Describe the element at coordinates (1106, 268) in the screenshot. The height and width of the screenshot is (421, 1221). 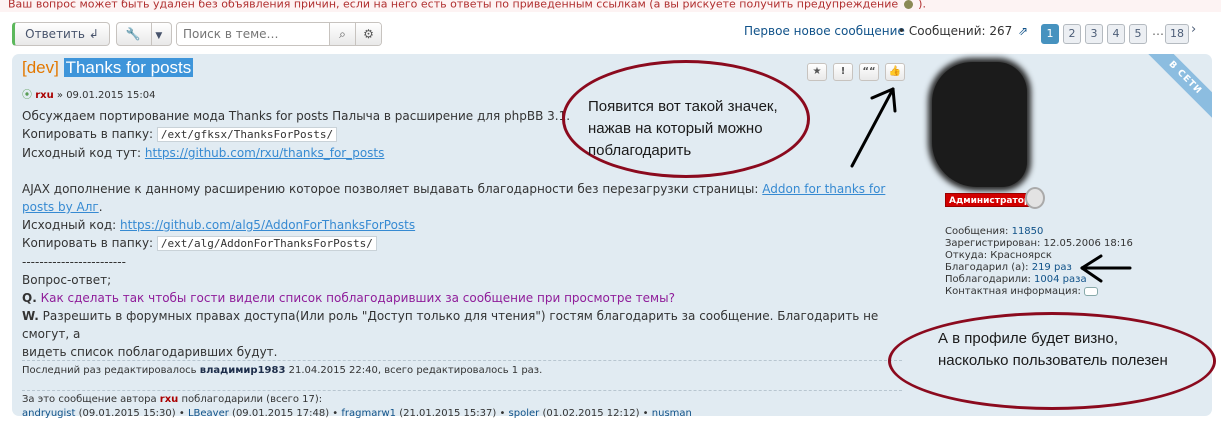
I see `arrow-to-profile-stats` at that location.